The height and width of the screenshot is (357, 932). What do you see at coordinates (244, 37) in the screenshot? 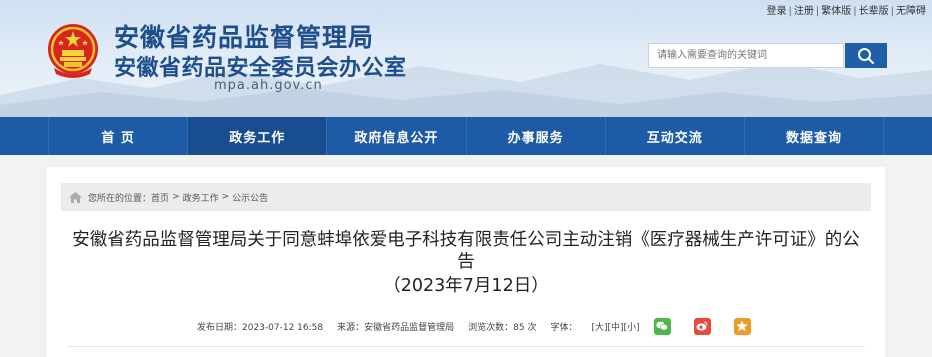
I see `site-title: 安徽省药品监督管理局` at bounding box center [244, 37].